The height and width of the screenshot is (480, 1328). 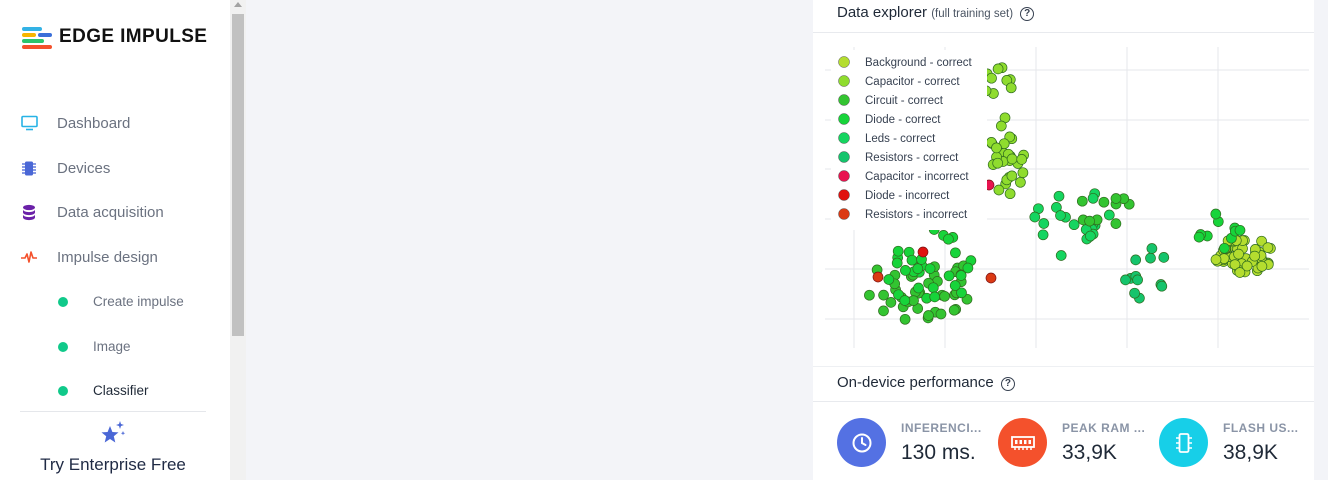 I want to click on edge-impulse-logo-icon, so click(x=37, y=37).